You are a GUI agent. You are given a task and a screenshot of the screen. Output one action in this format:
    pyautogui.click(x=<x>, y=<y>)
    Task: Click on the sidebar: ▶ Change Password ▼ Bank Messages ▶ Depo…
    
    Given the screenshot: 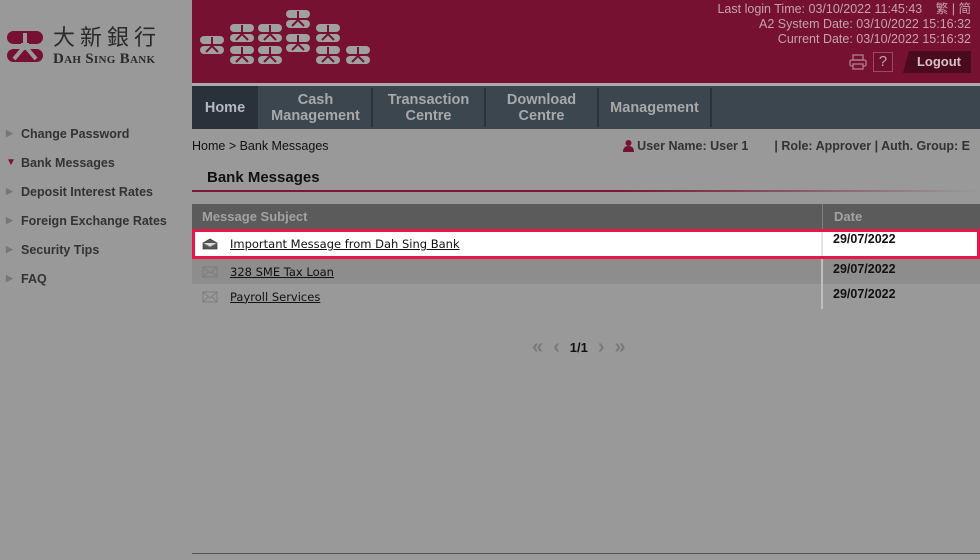 What is the action you would take?
    pyautogui.click(x=95, y=206)
    